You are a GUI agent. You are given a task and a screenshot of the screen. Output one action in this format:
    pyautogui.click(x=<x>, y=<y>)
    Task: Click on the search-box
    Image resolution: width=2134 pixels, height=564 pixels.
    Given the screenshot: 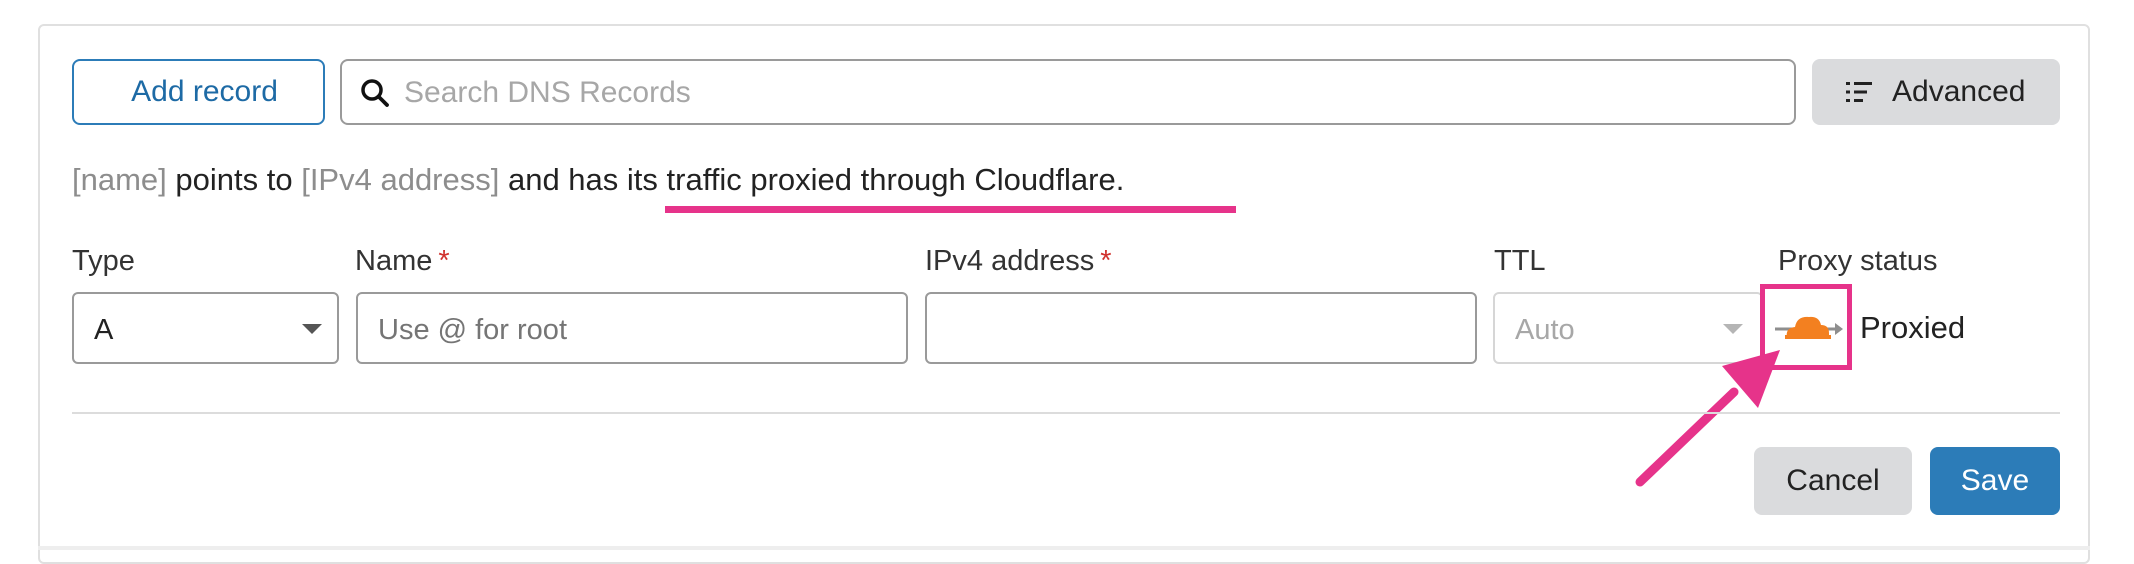 What is the action you would take?
    pyautogui.click(x=1068, y=92)
    